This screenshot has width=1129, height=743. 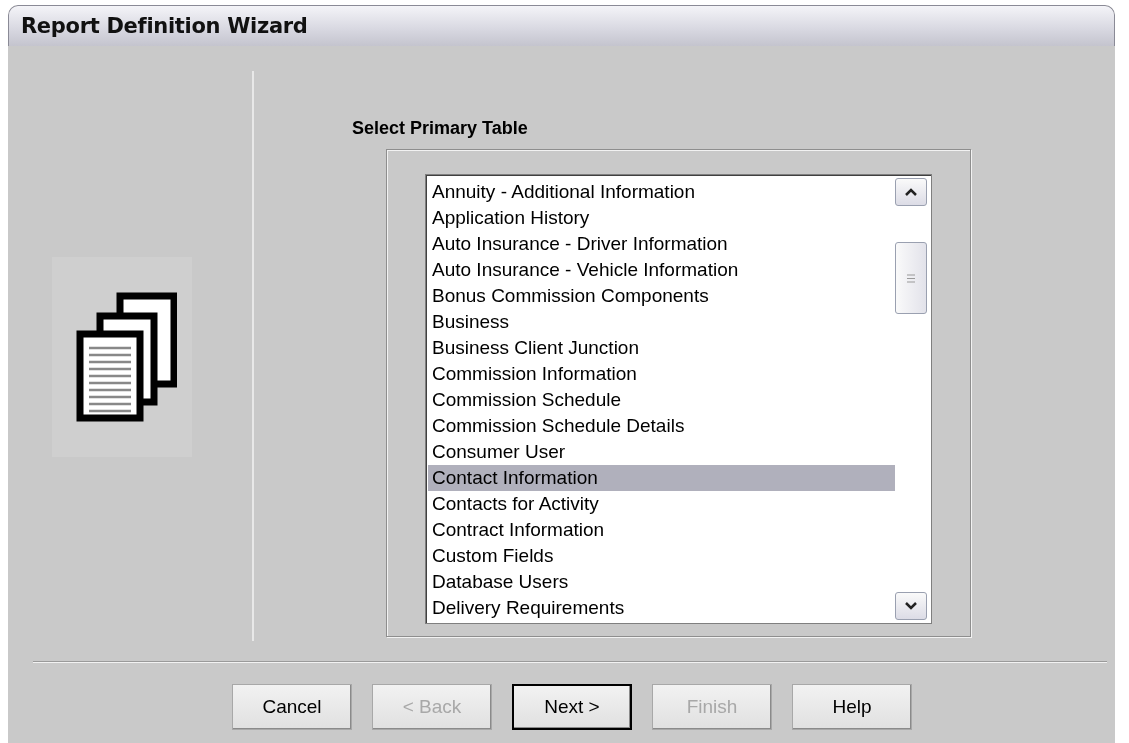 What do you see at coordinates (440, 128) in the screenshot?
I see `section-heading: Select Primary Table` at bounding box center [440, 128].